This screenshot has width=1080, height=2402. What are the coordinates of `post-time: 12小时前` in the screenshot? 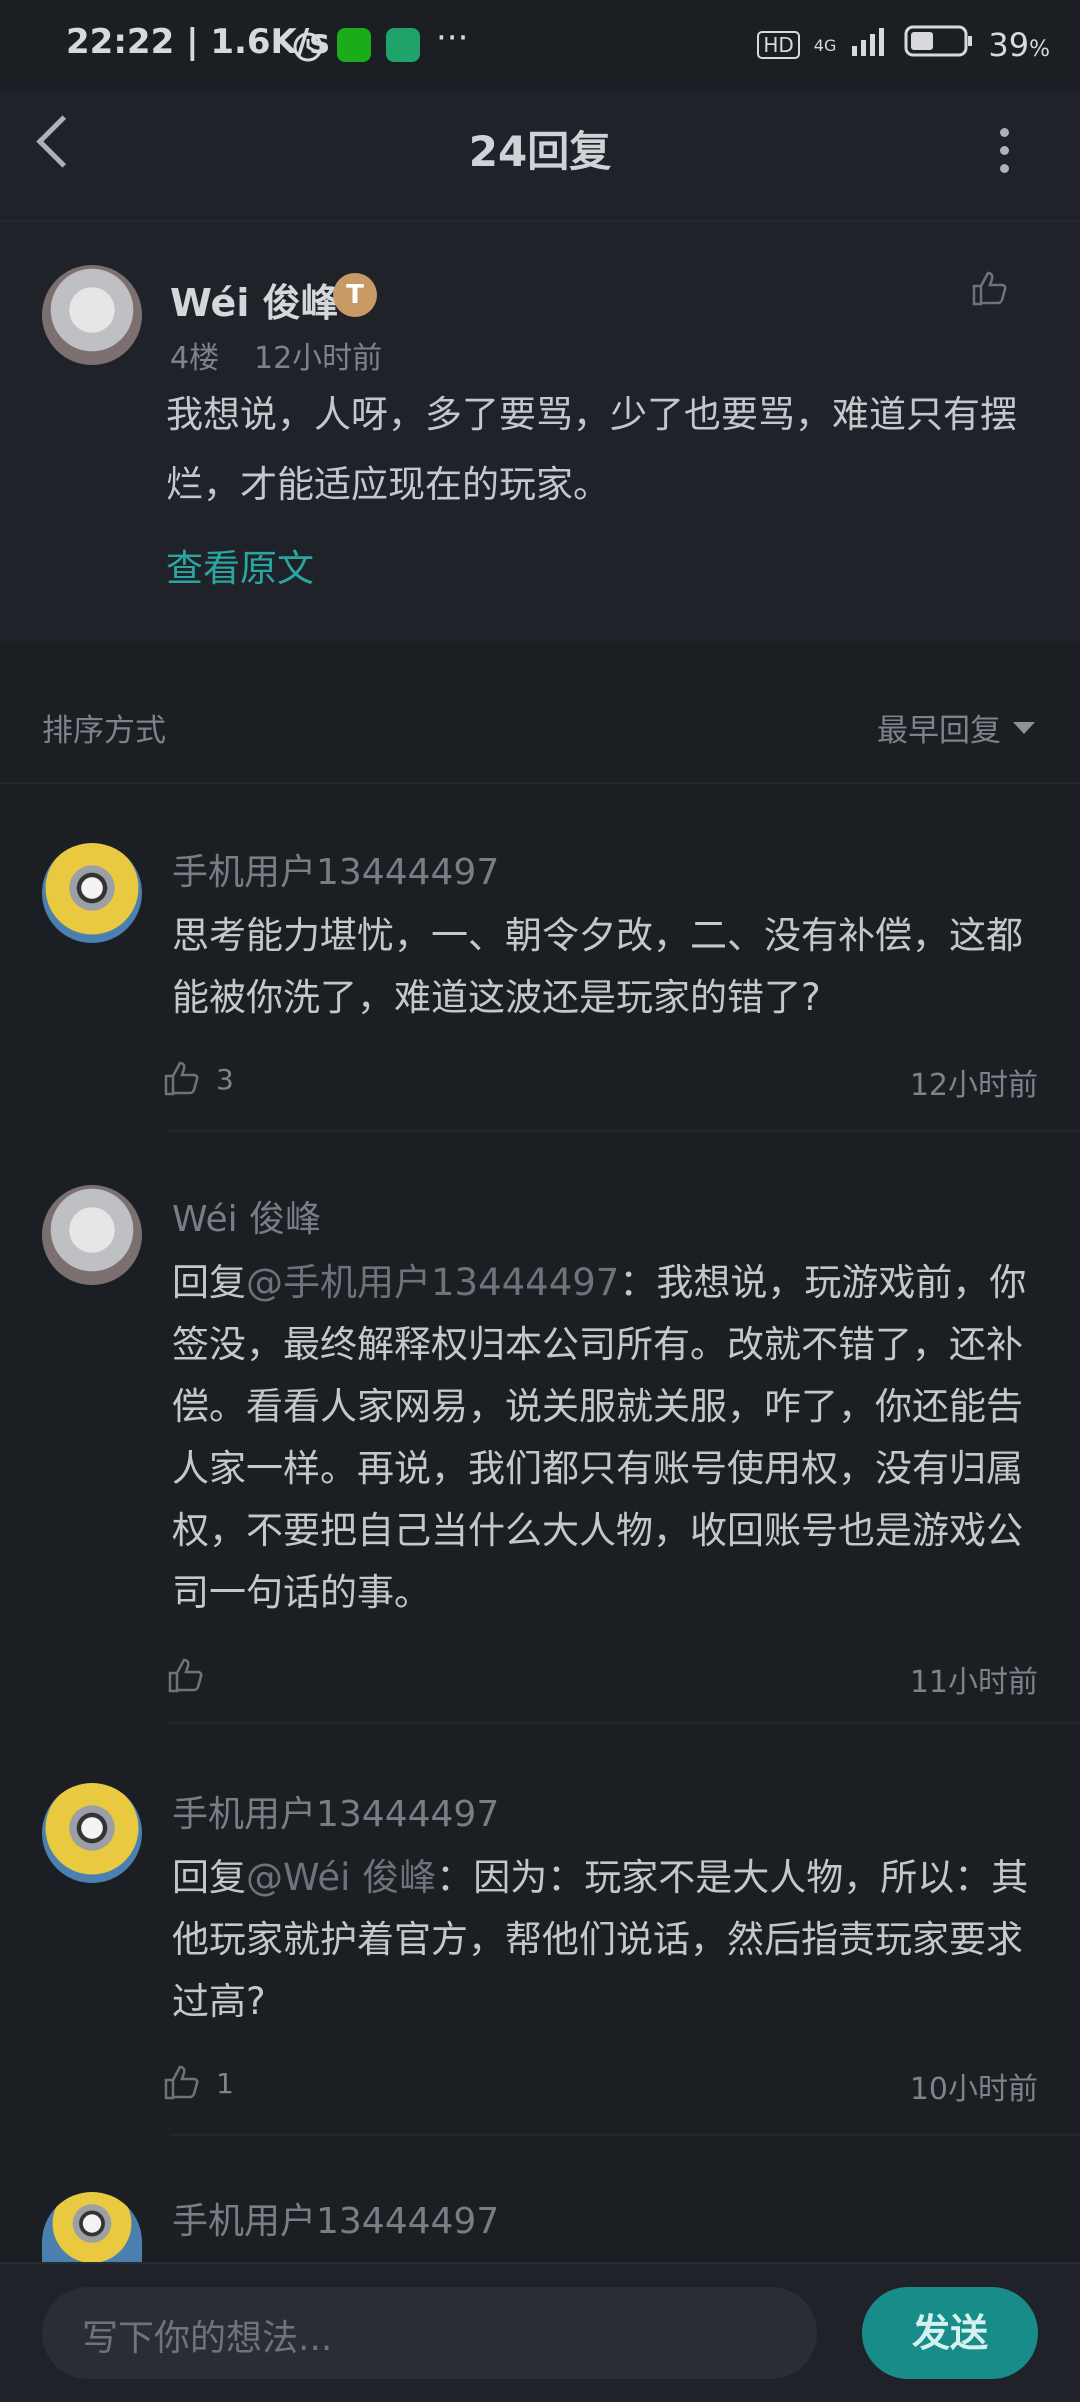 It's located at (318, 358).